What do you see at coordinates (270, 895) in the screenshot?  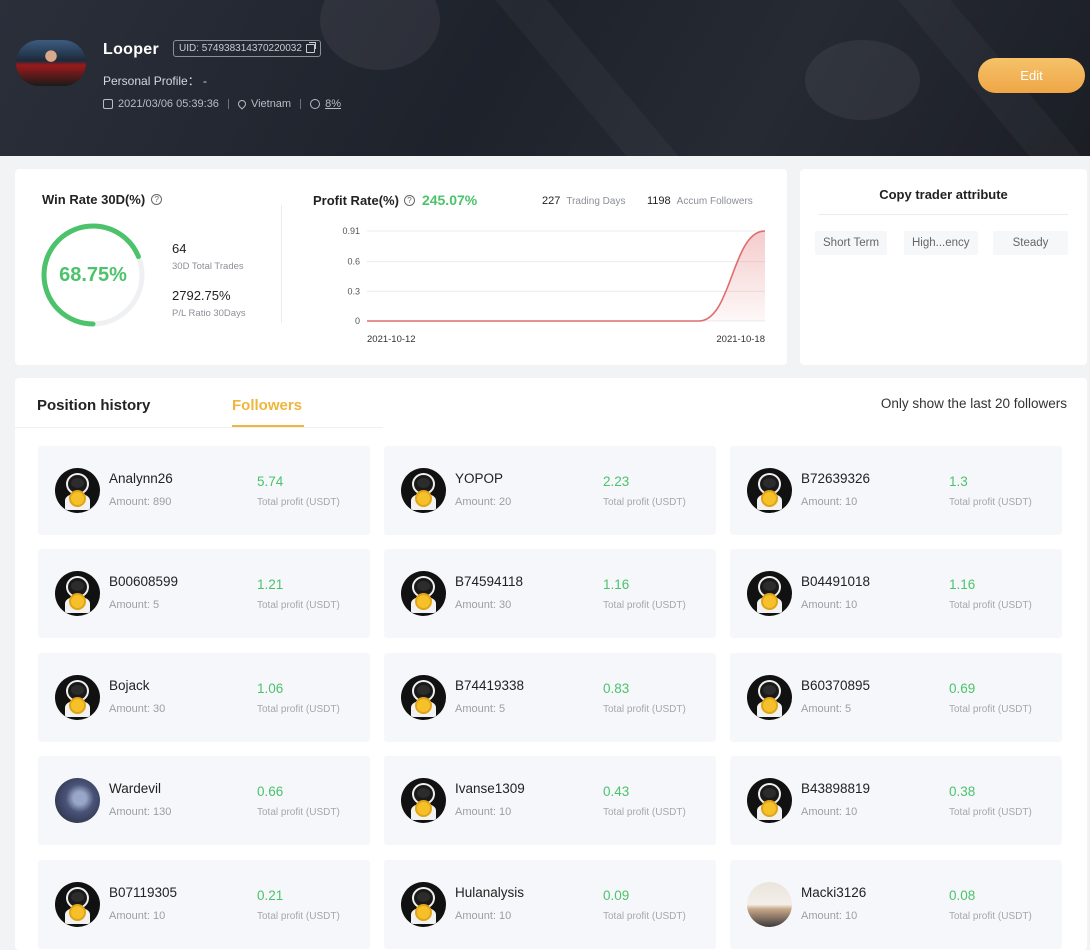 I see `follower-profit: 0.21` at bounding box center [270, 895].